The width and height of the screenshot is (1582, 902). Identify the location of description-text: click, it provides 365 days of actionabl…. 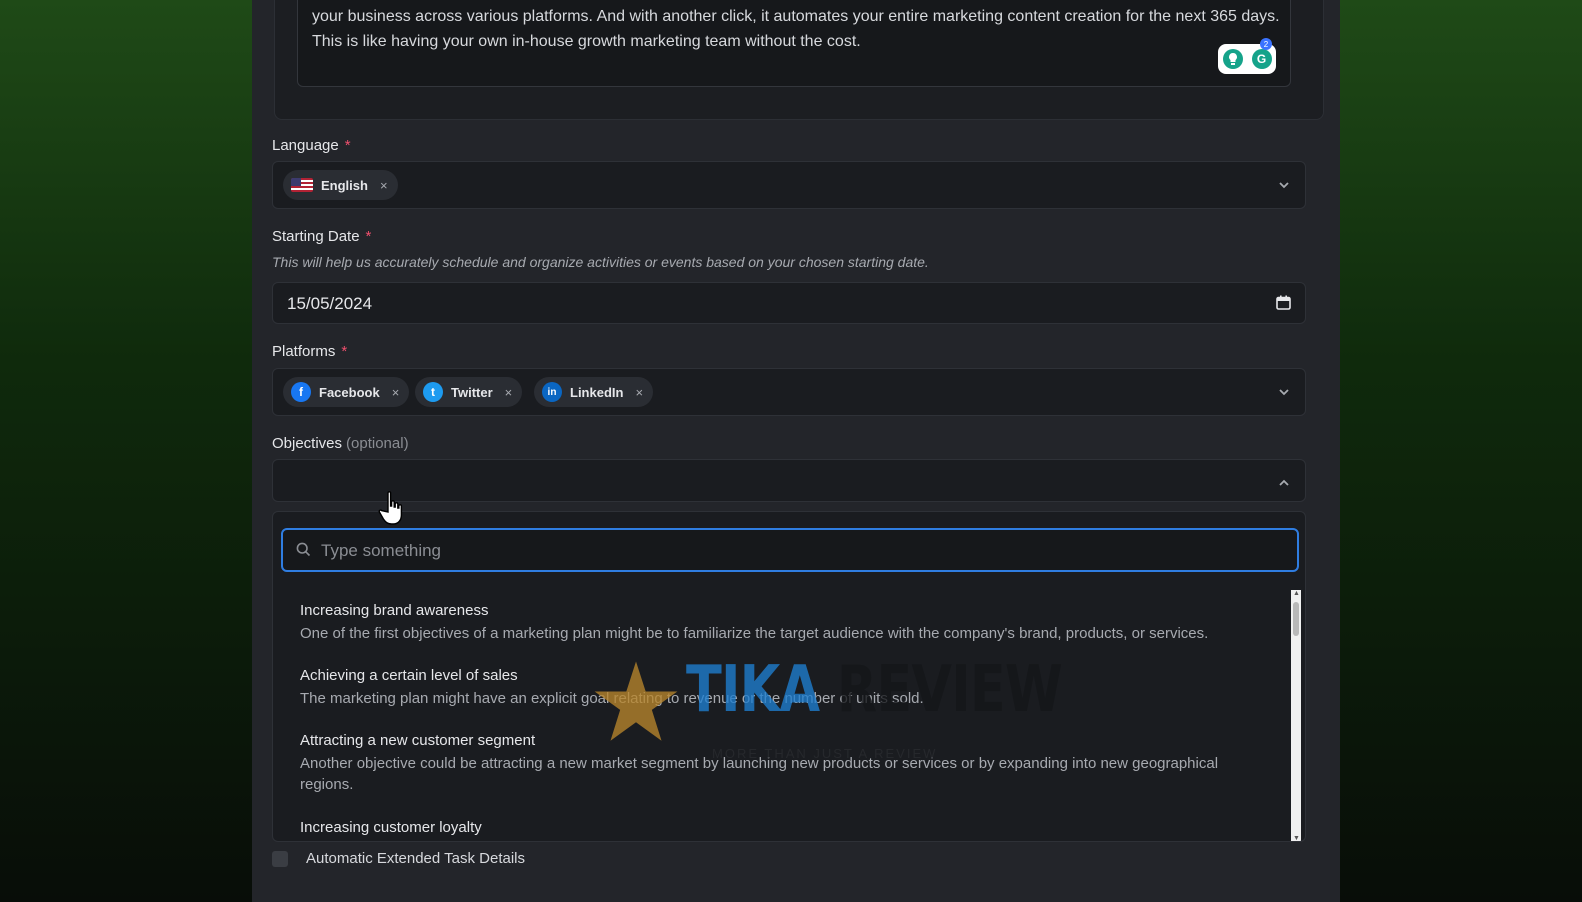
(796, 29).